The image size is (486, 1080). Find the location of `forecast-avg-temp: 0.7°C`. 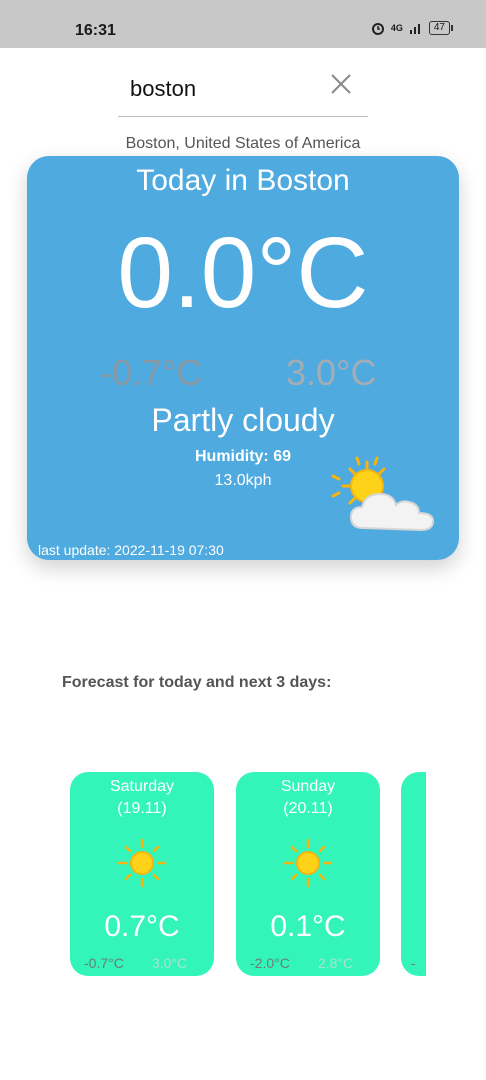

forecast-avg-temp: 0.7°C is located at coordinates (142, 926).